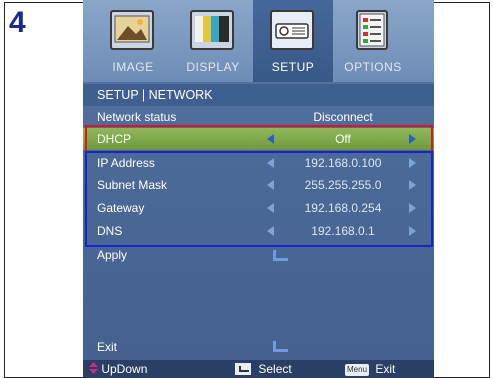 The width and height of the screenshot is (493, 378). I want to click on enter-key-icon, so click(243, 369).